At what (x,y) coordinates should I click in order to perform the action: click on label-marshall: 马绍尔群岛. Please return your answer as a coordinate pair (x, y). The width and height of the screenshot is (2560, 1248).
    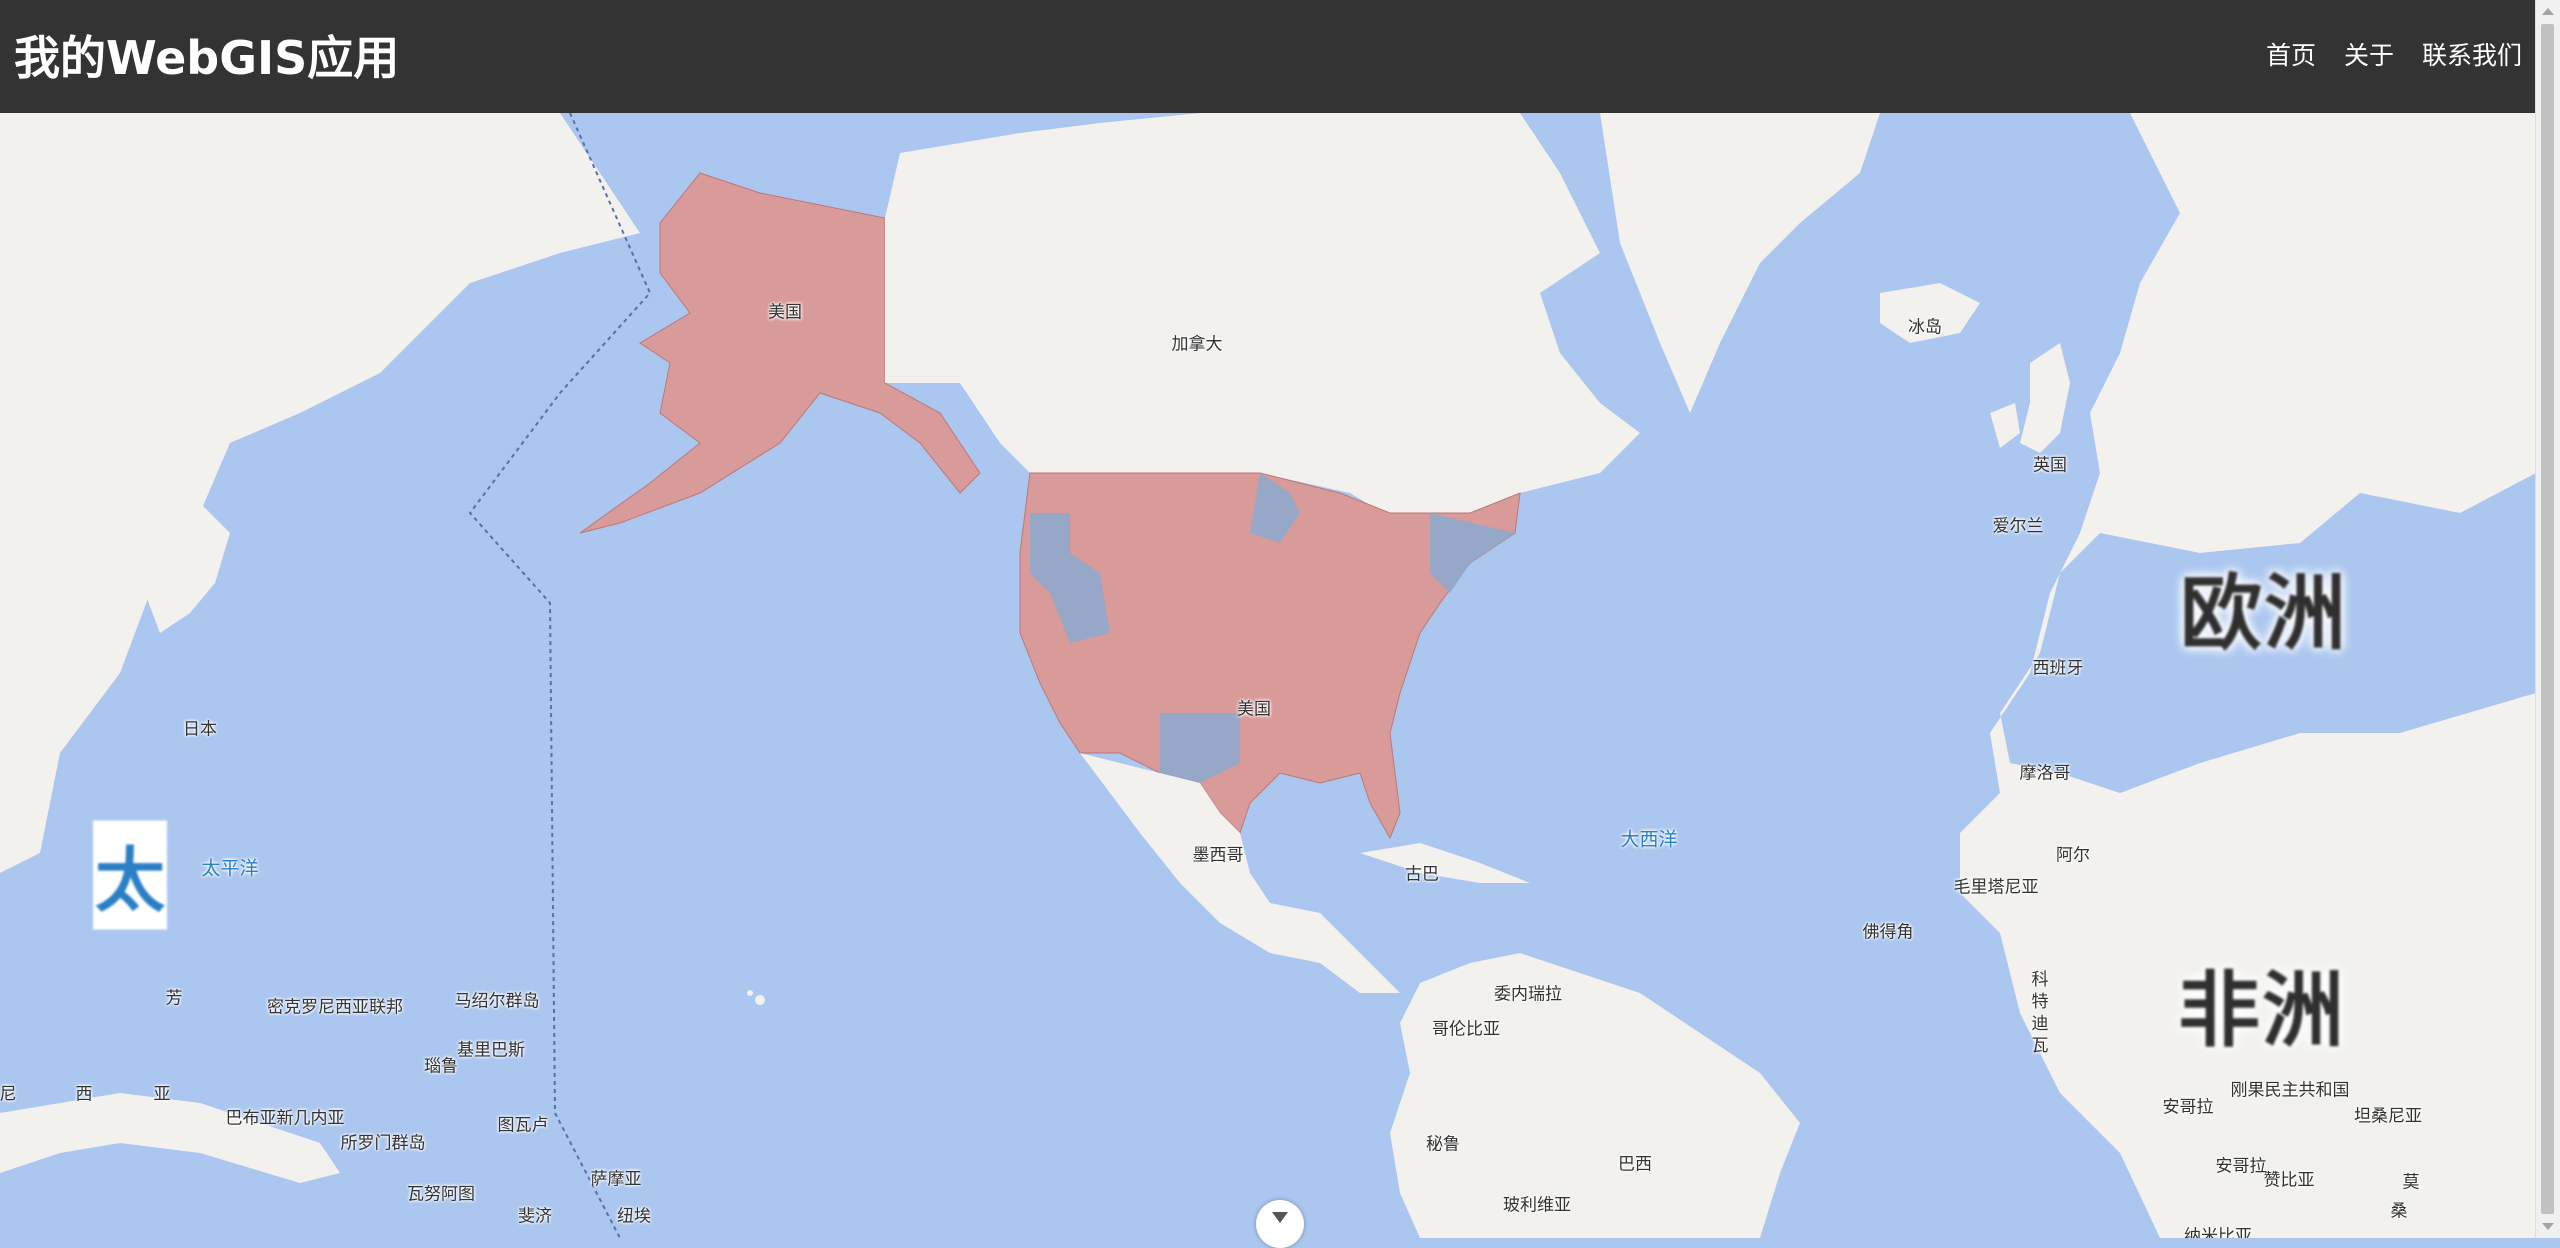
    Looking at the image, I should click on (497, 1001).